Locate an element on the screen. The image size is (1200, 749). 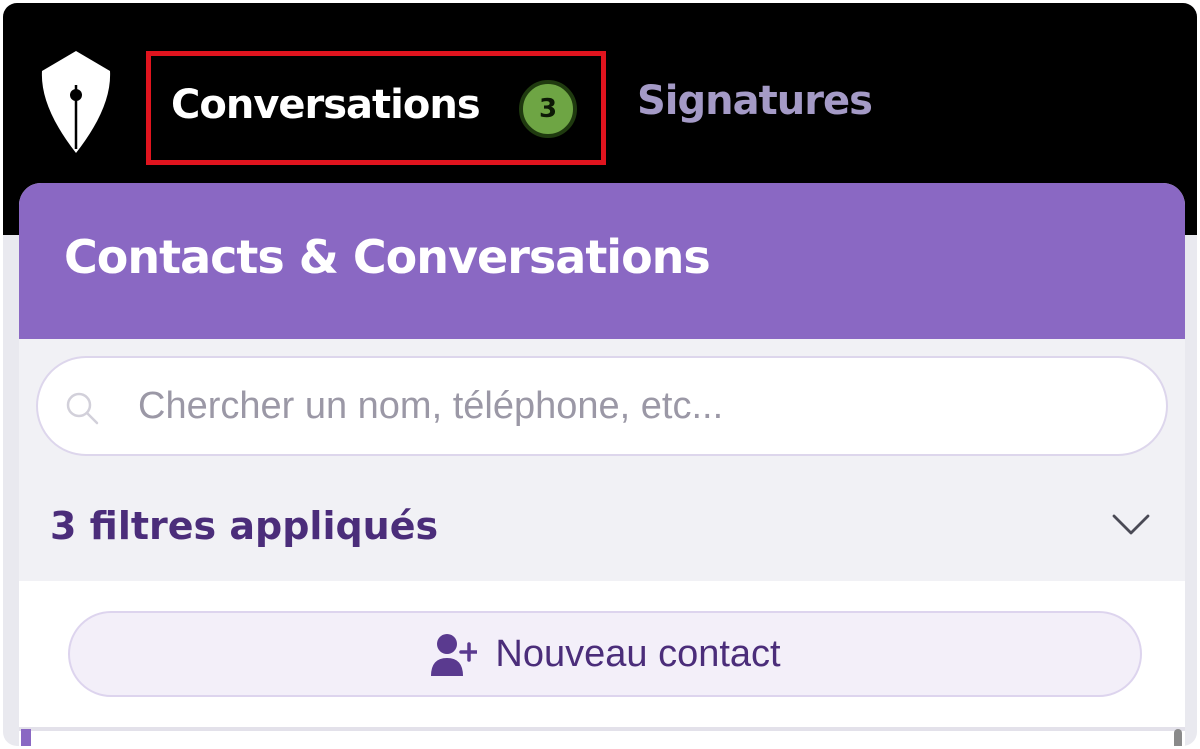
chevron-down-icon is located at coordinates (1131, 524).